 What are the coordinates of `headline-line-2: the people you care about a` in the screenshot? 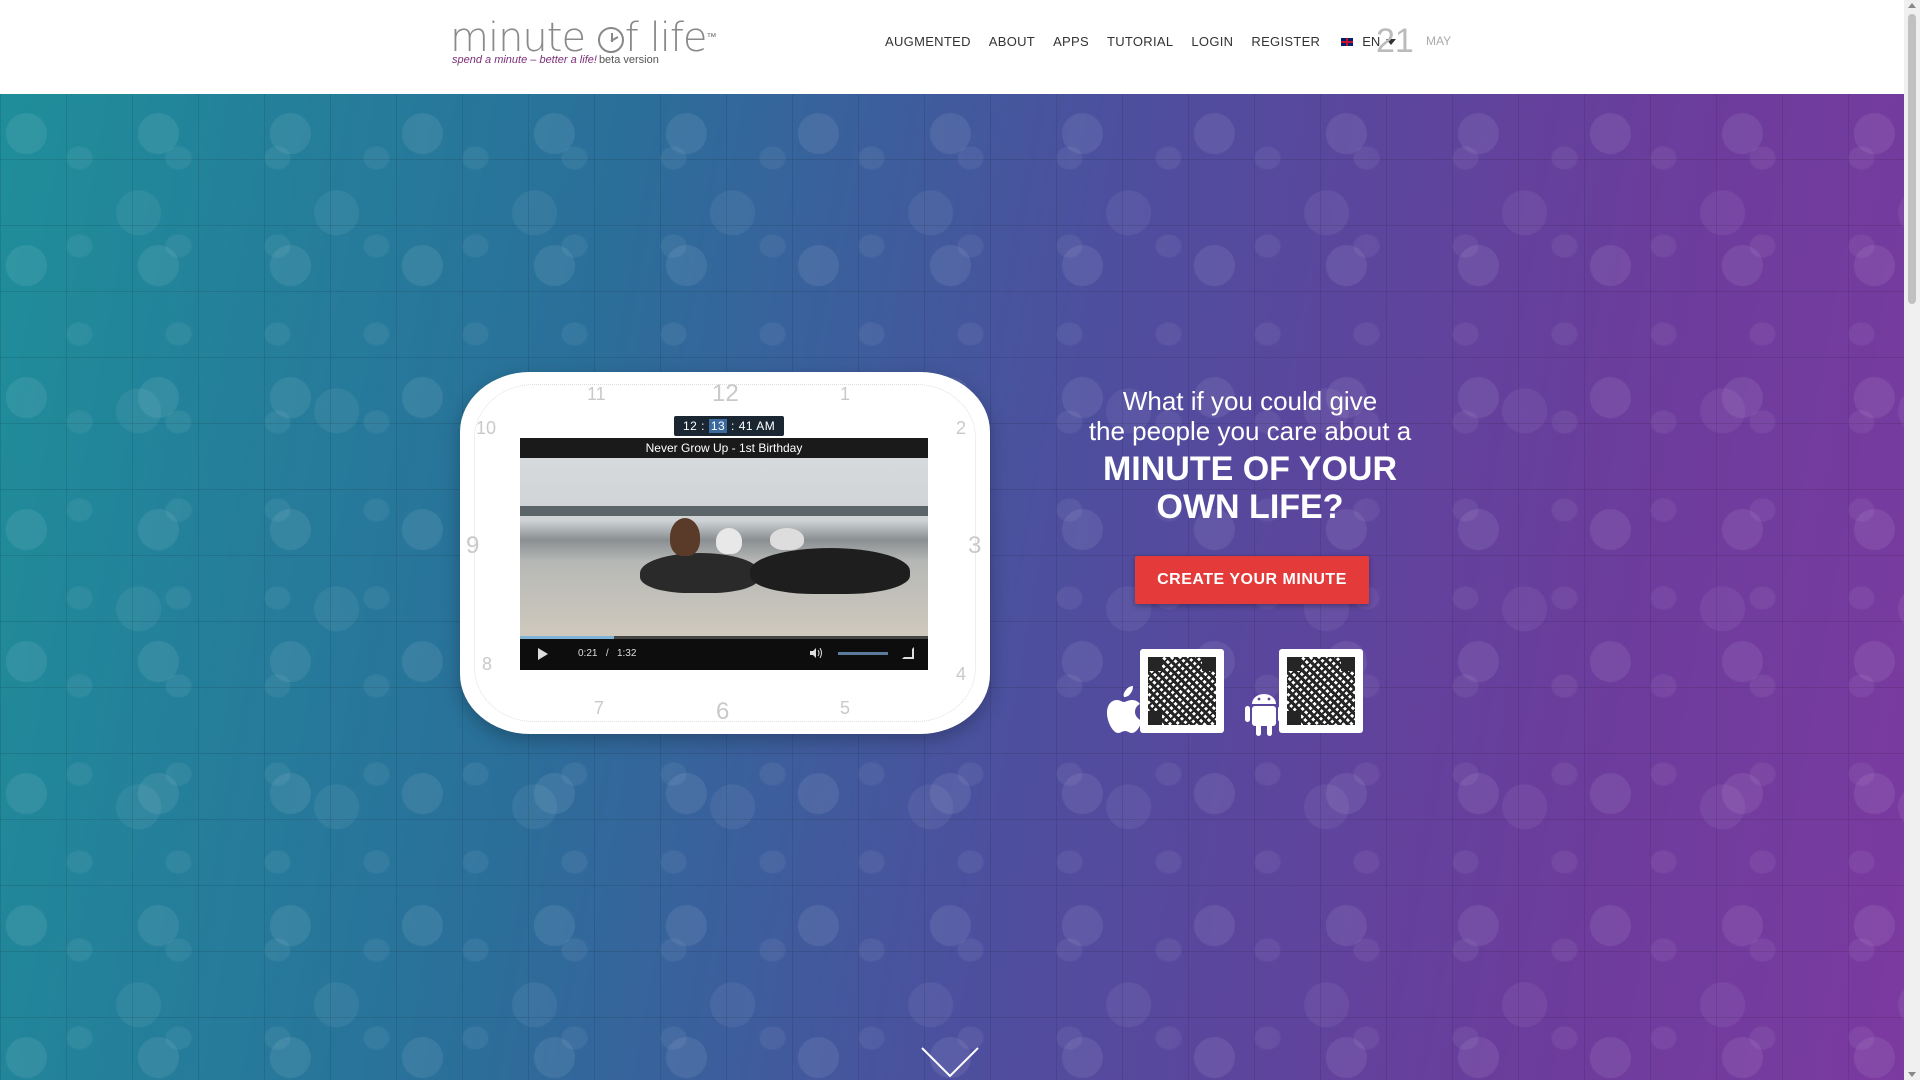 It's located at (1250, 431).